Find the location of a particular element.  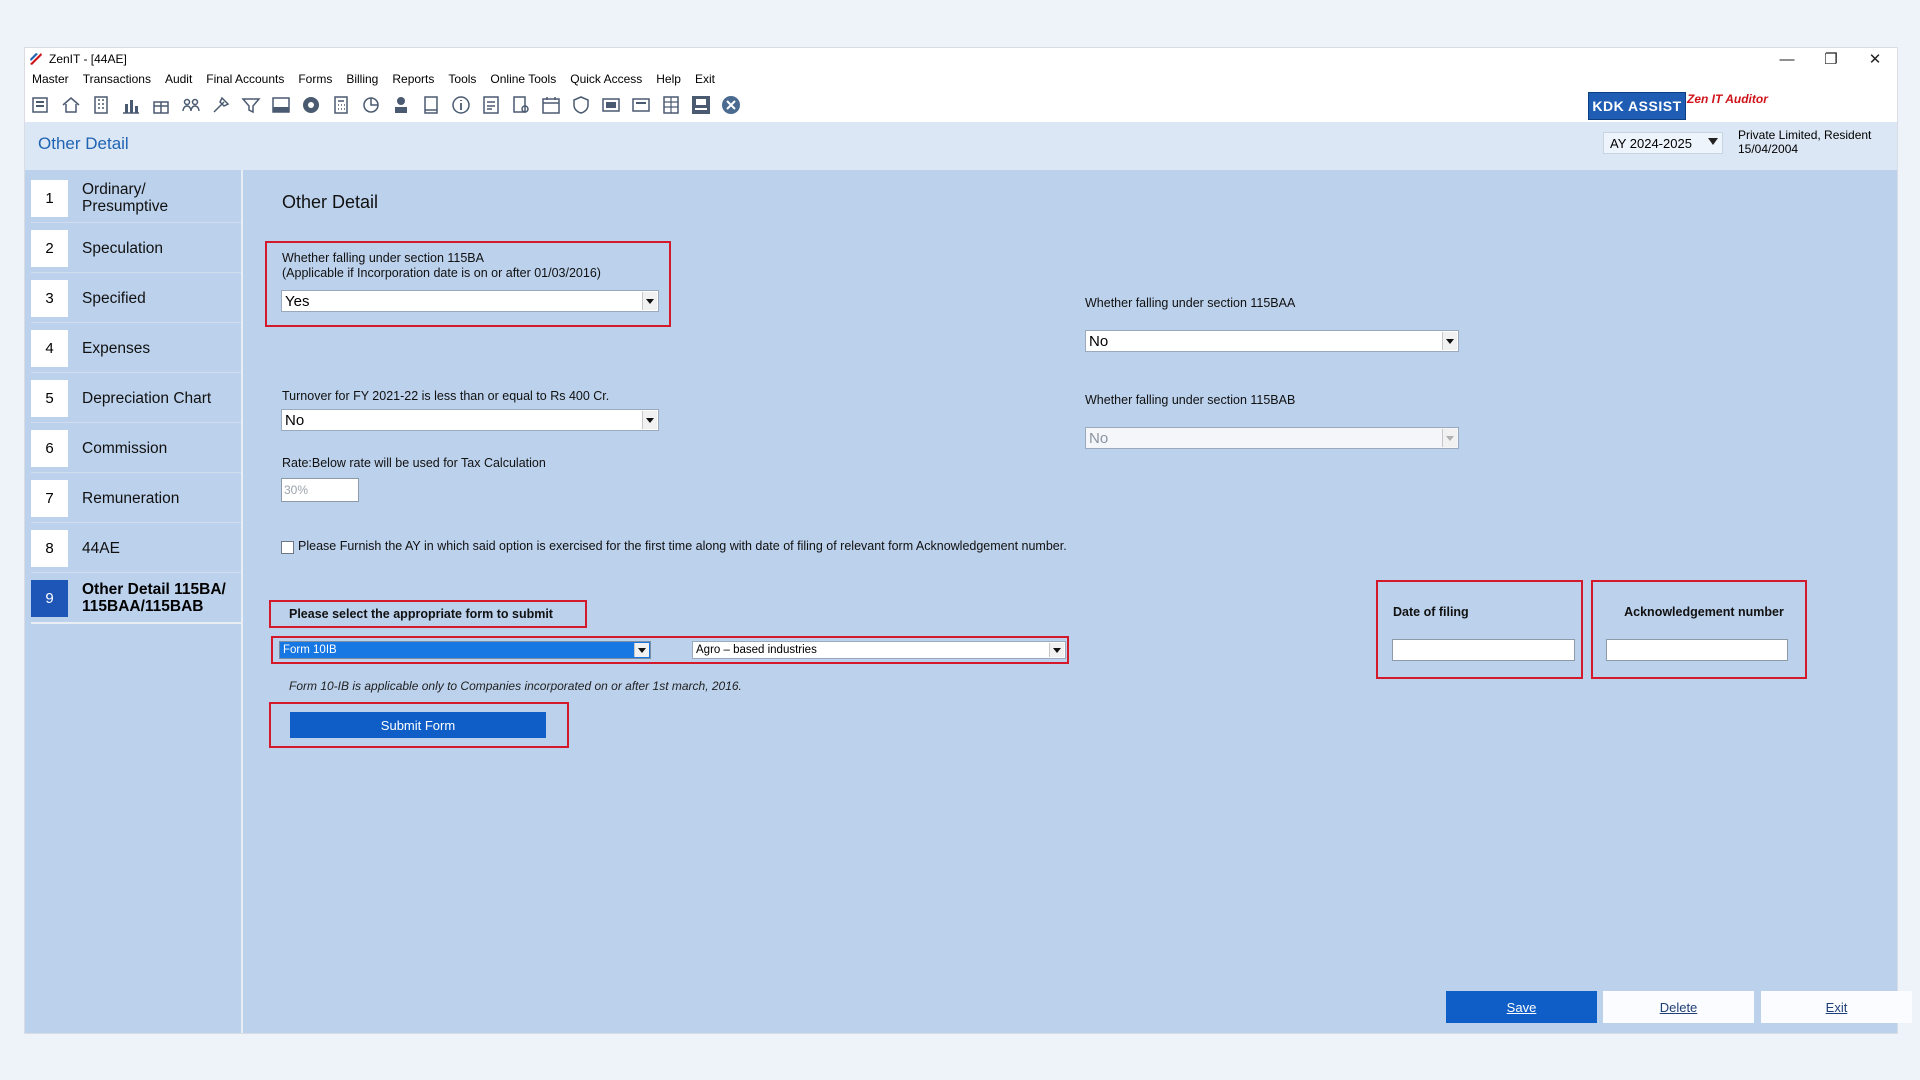

sidebar-item-label: 44AE is located at coordinates (101, 548).